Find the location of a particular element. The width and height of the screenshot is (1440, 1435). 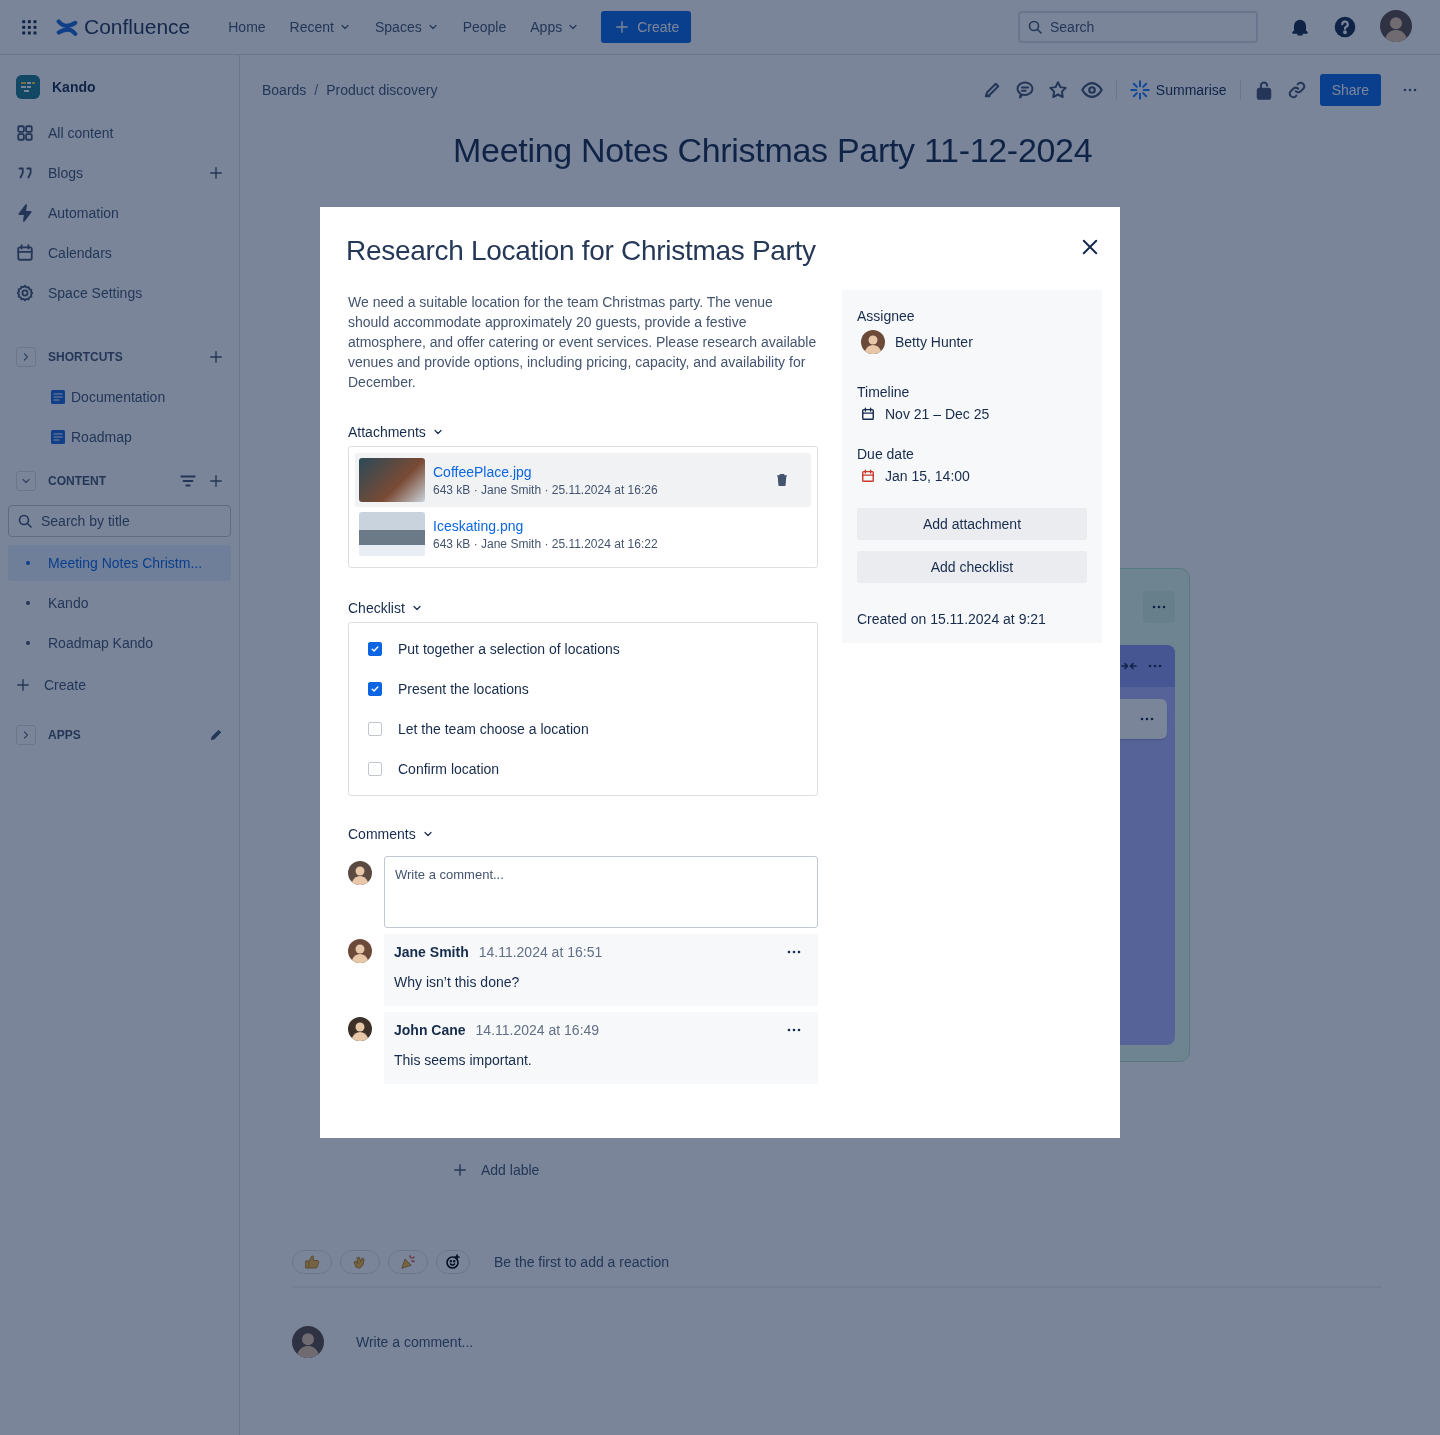

watch-eye-icon is located at coordinates (1091, 90).